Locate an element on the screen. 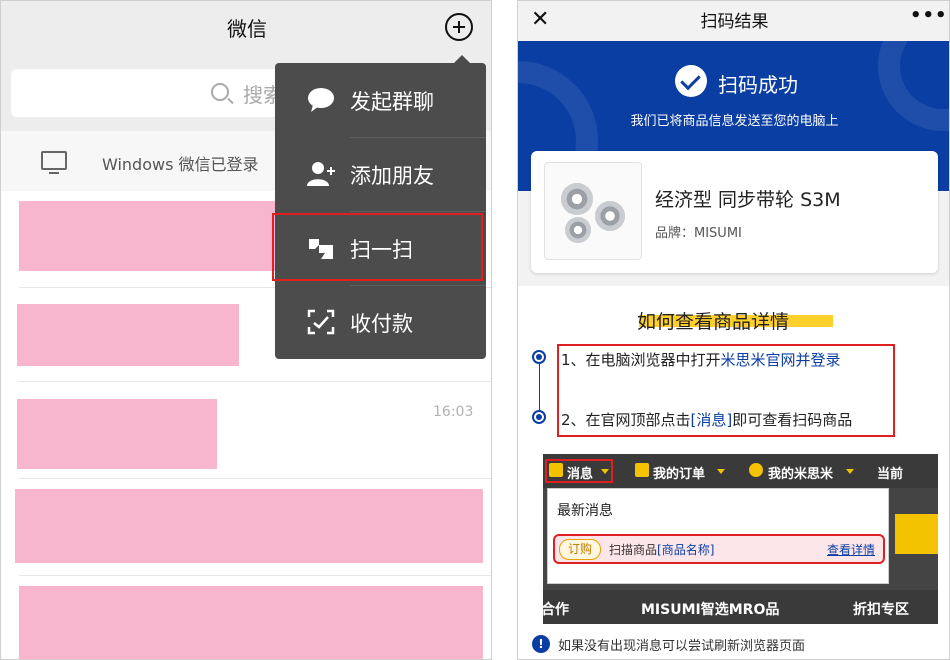 Image resolution: width=950 pixels, height=660 pixels. exclamation-icon: ! is located at coordinates (541, 644).